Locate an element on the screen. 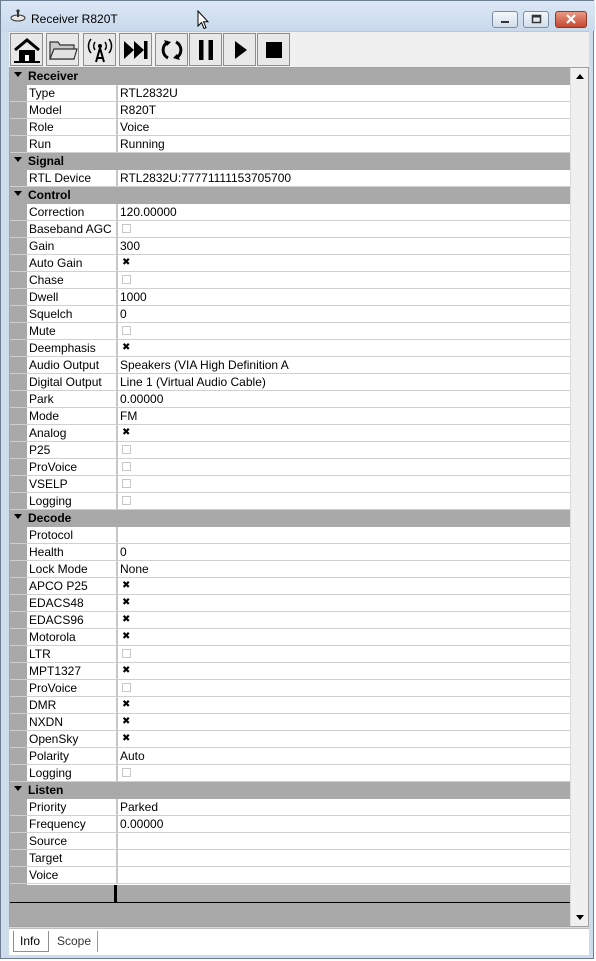 Image resolution: width=596 pixels, height=961 pixels. property-row: P25 is located at coordinates (290, 450).